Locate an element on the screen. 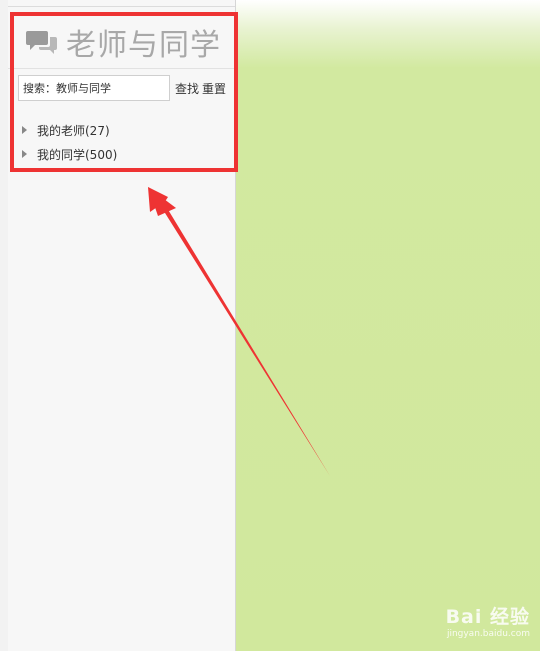  sidebar-header: 老师与同学 is located at coordinates (121, 42).